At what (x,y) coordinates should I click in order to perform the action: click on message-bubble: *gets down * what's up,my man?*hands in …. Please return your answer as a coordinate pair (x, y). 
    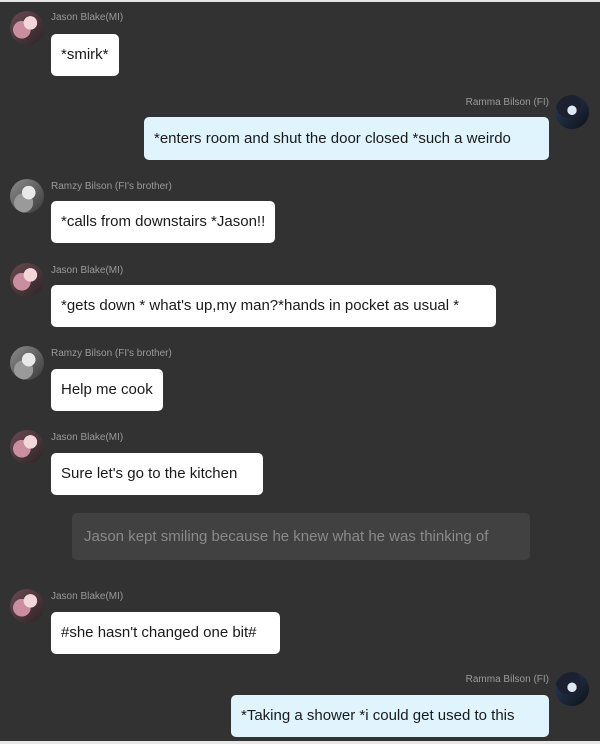
    Looking at the image, I should click on (273, 306).